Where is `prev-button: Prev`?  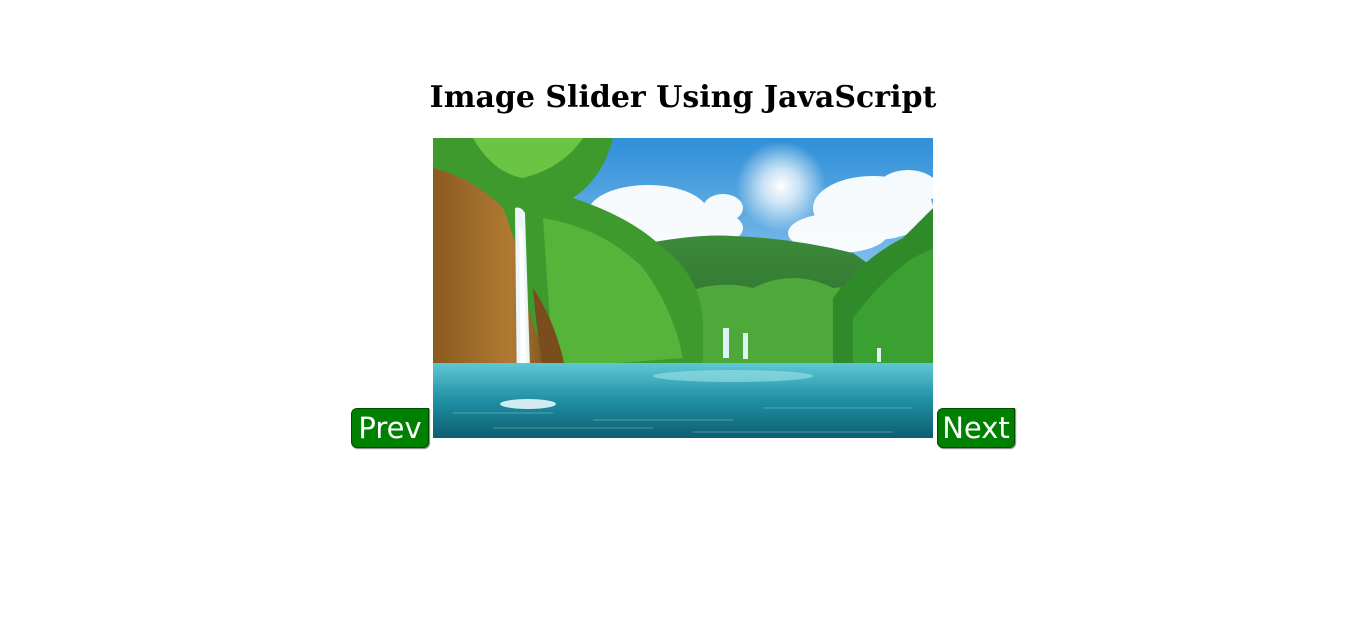 prev-button: Prev is located at coordinates (390, 428).